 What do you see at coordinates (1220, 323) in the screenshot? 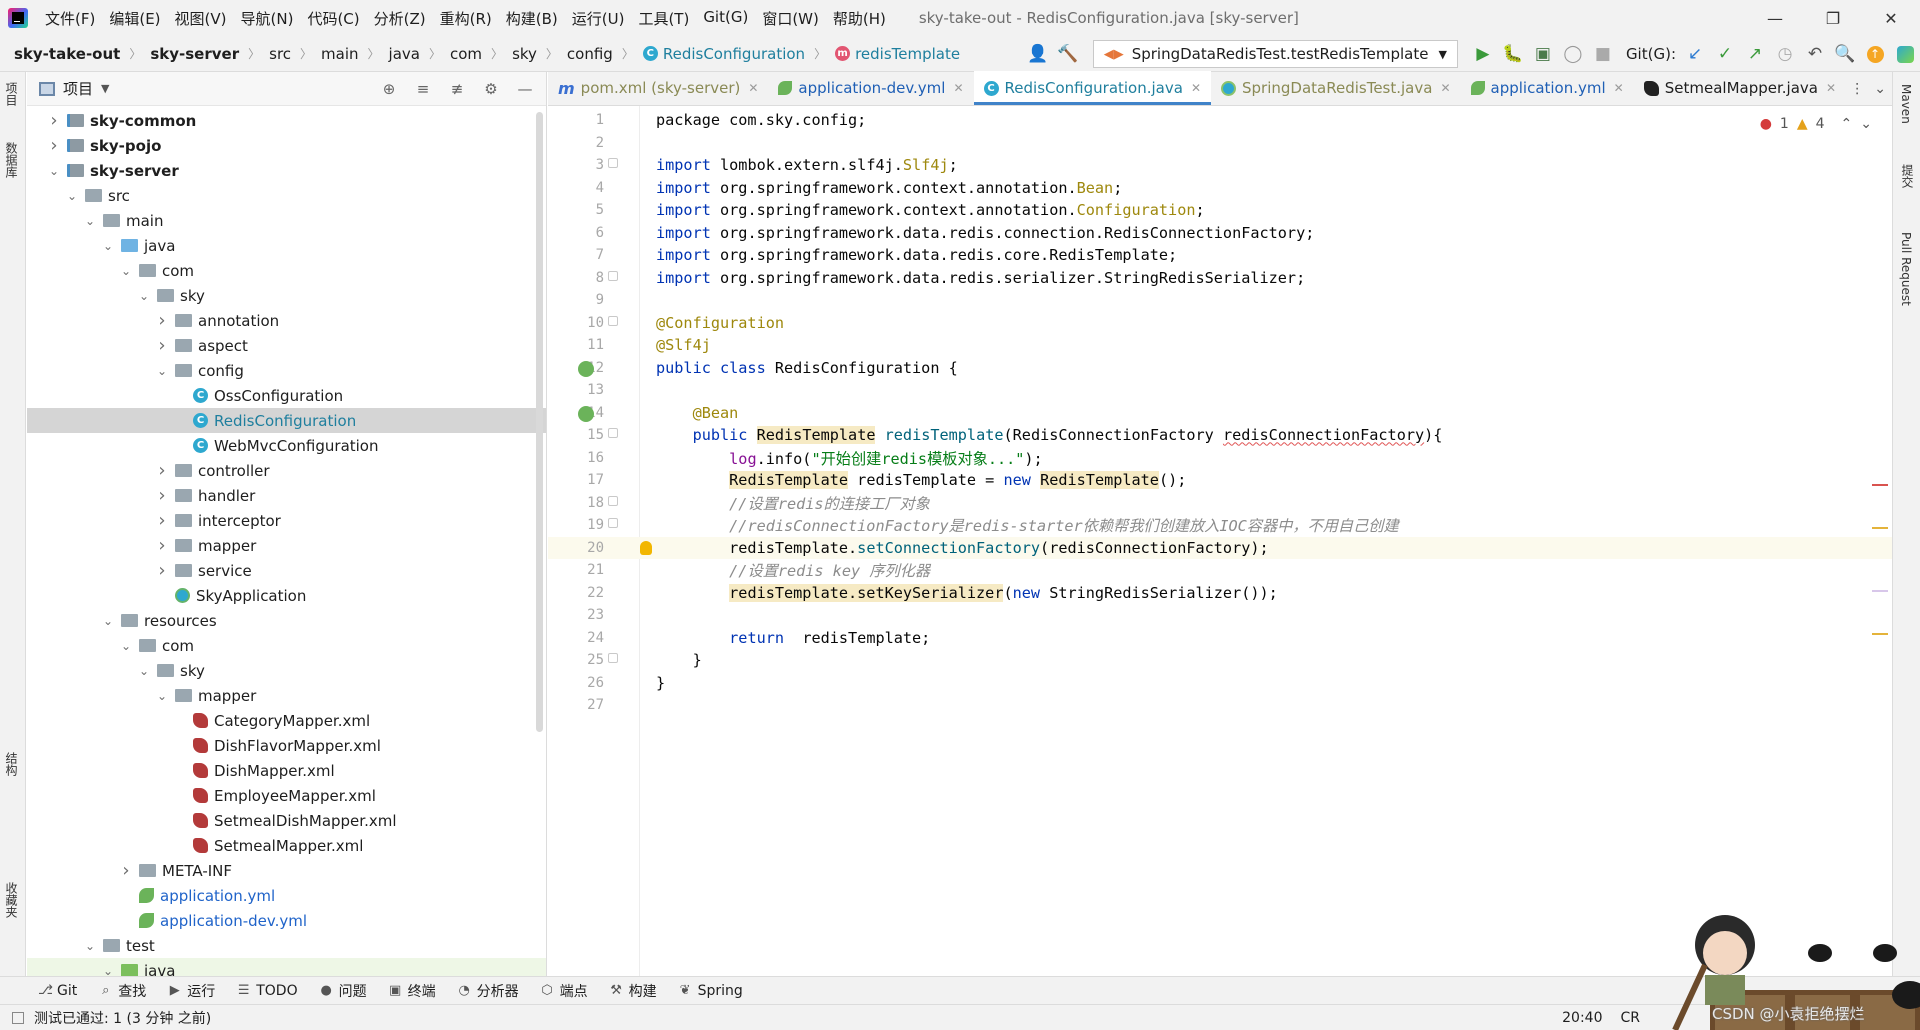
I see `code-line: 10 @Configuration` at bounding box center [1220, 323].